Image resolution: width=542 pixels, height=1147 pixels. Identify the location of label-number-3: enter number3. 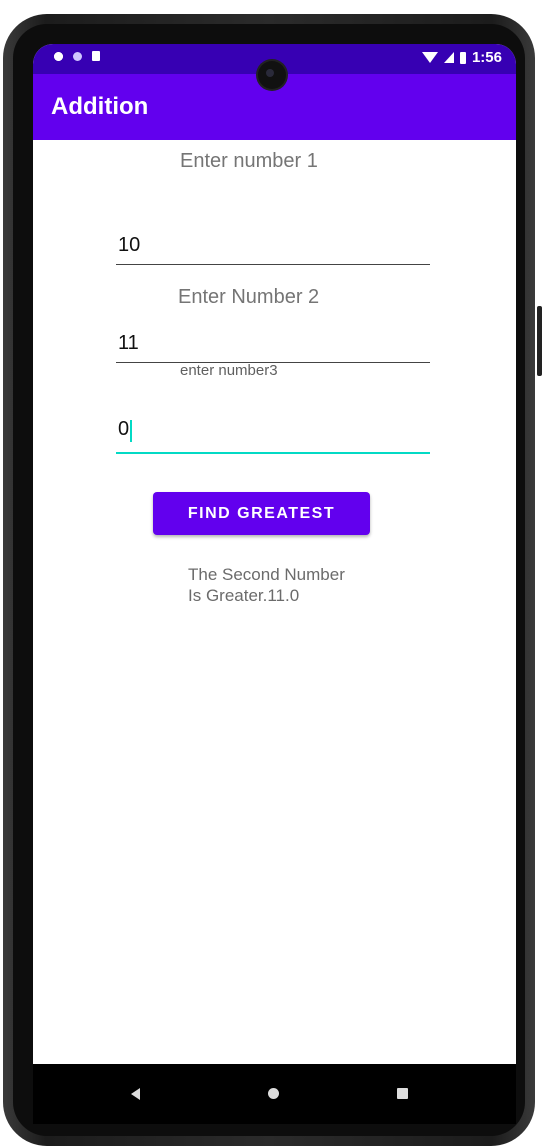
(229, 370).